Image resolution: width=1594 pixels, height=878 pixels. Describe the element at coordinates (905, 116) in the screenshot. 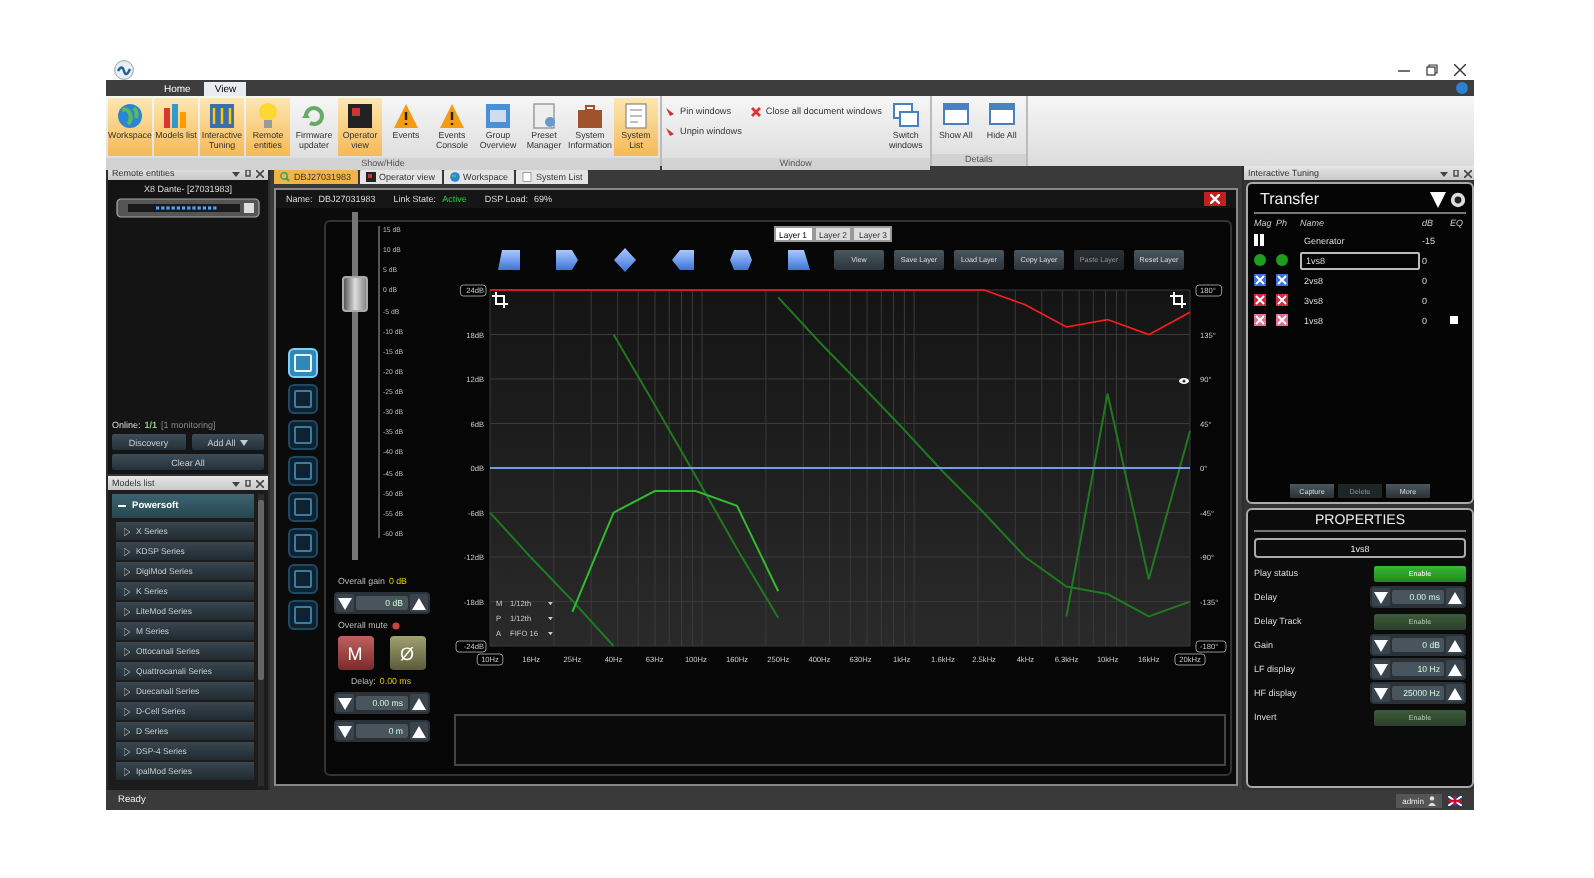

I see `windows-icon` at that location.